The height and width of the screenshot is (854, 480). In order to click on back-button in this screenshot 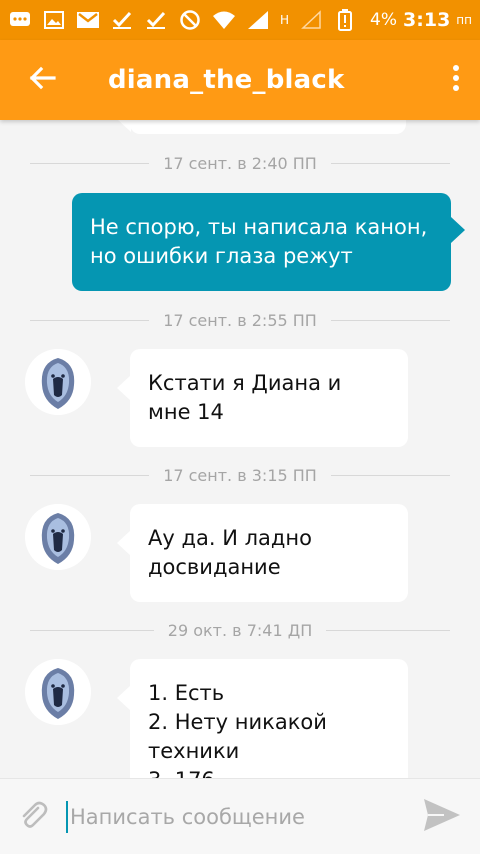, I will do `click(42, 80)`.